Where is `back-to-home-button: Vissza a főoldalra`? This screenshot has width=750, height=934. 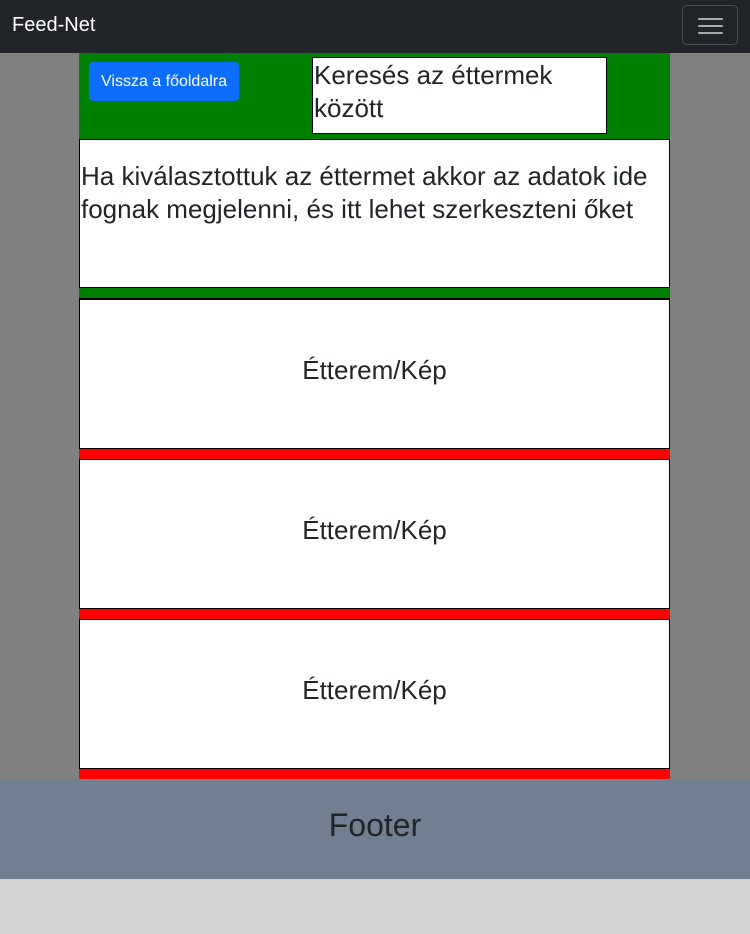
back-to-home-button: Vissza a főoldalra is located at coordinates (164, 81).